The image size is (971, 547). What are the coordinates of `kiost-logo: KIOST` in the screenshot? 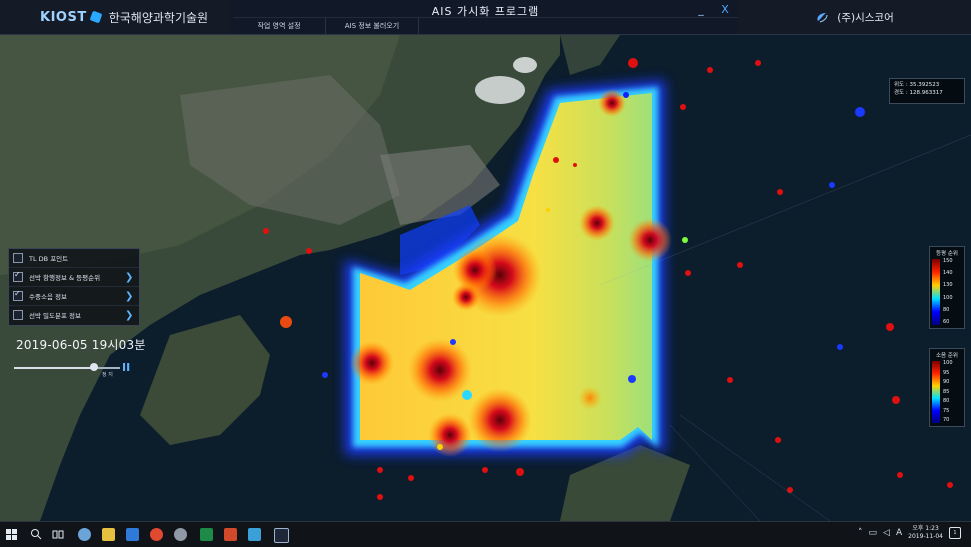 It's located at (63, 17).